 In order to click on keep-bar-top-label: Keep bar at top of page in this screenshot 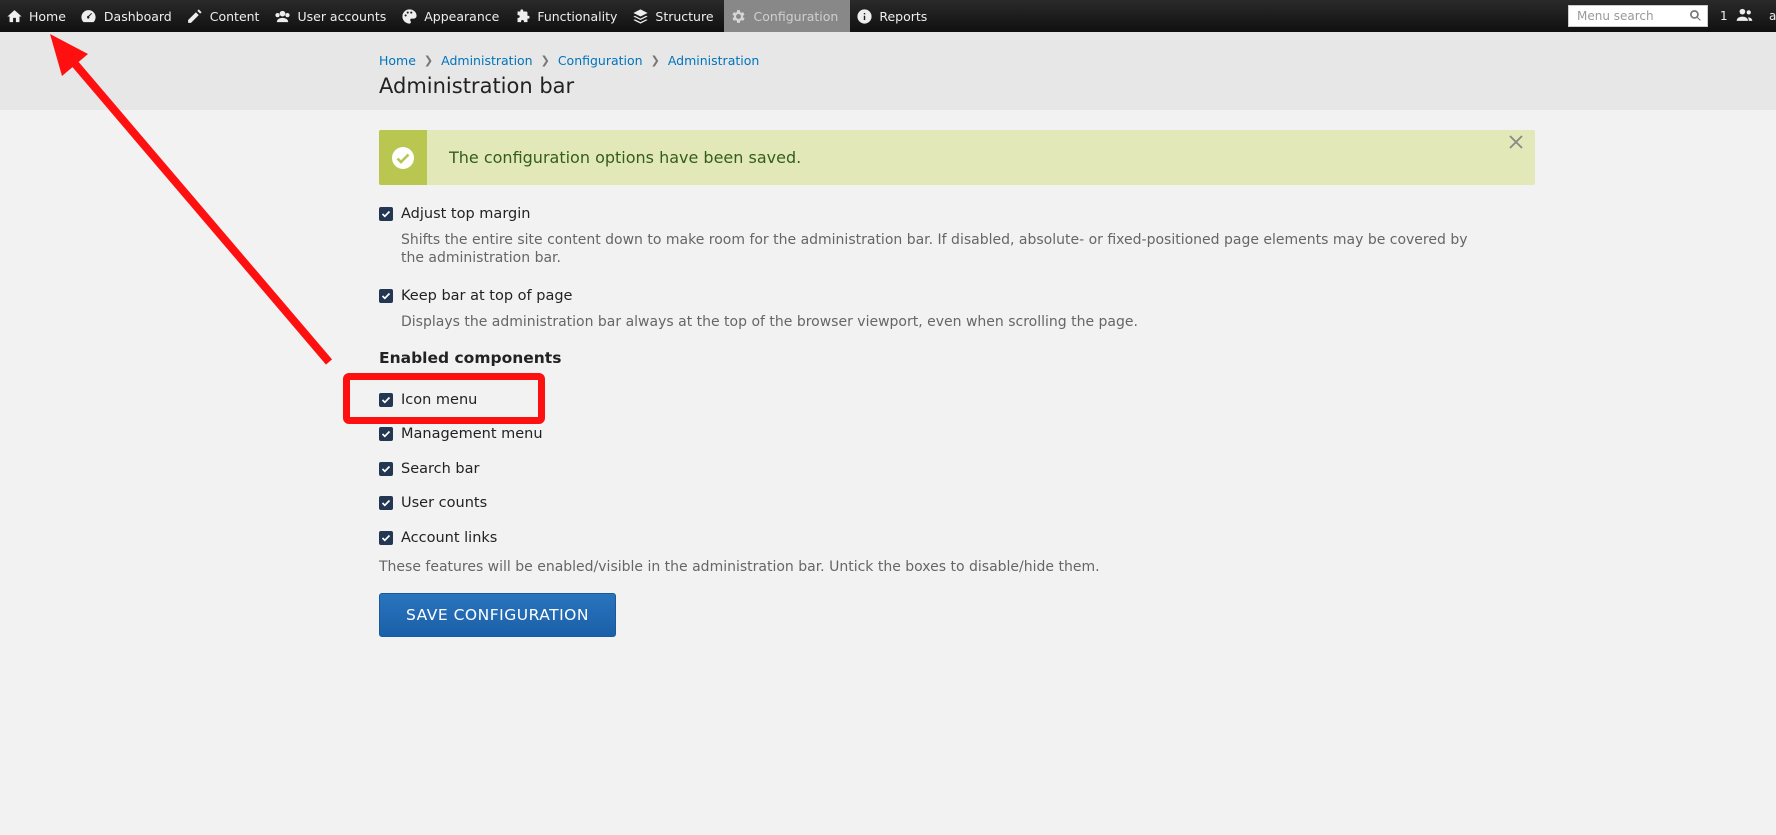, I will do `click(487, 296)`.